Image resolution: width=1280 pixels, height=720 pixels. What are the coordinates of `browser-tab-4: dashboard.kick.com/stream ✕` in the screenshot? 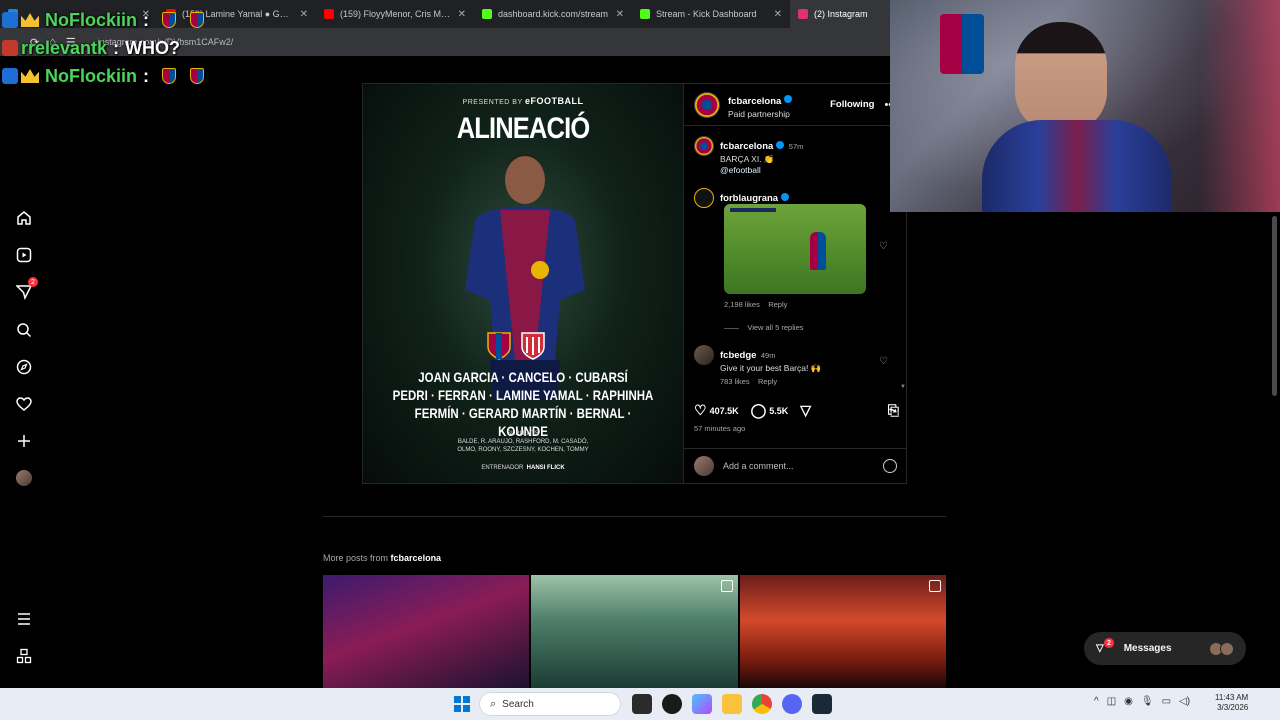 It's located at (553, 14).